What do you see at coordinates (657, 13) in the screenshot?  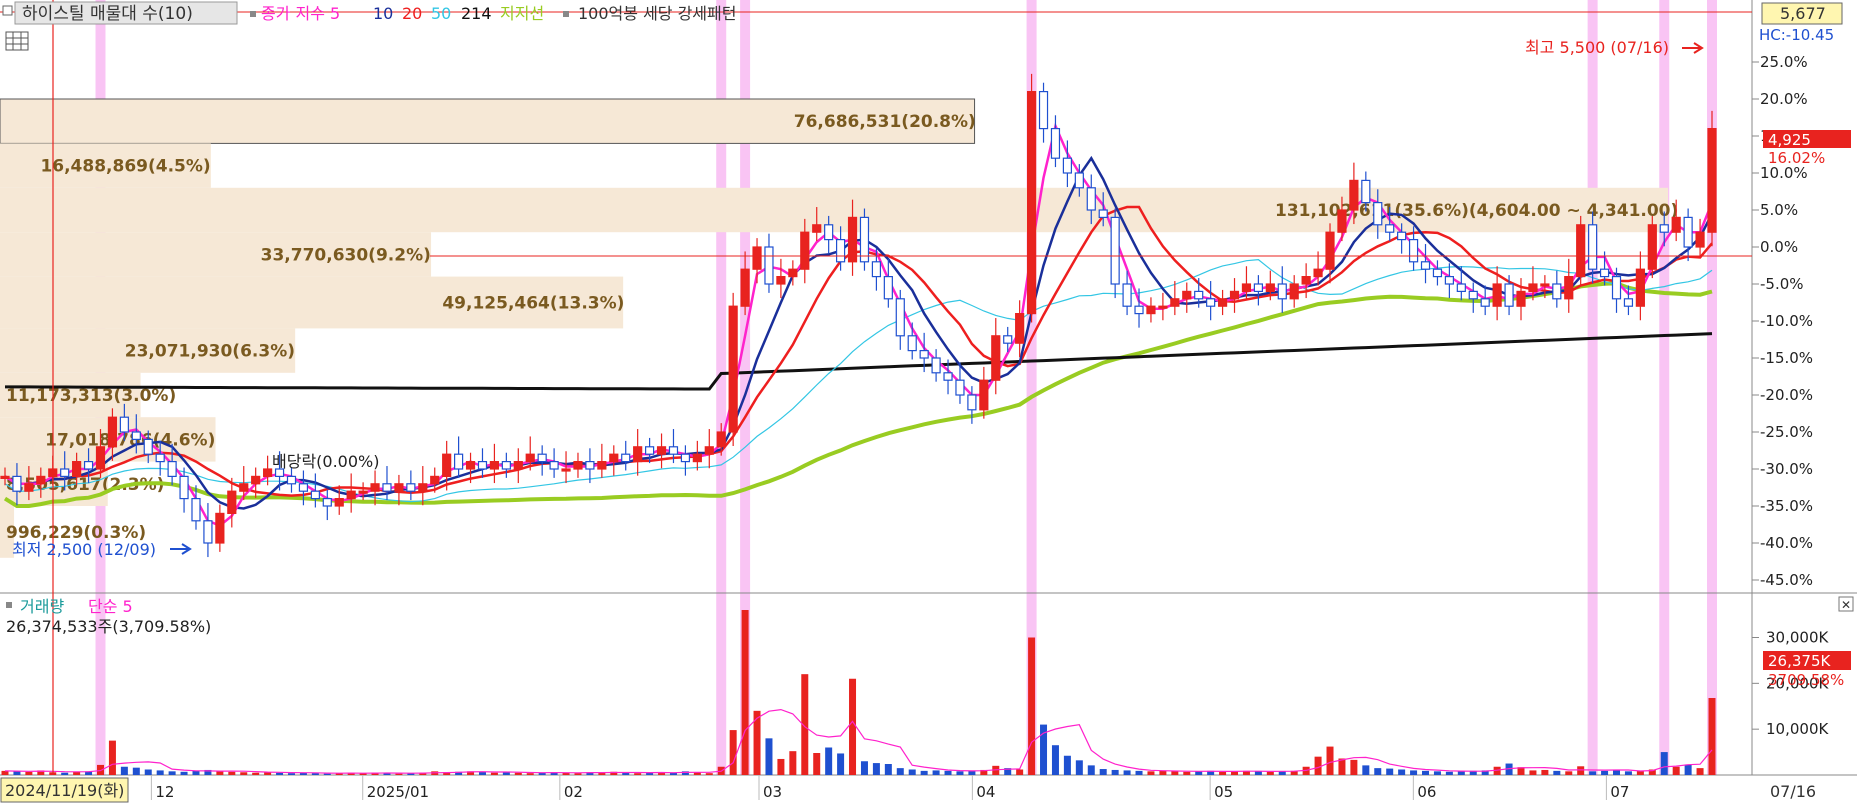 I see `pattern-legend: 100억봉 세당 강세패턴` at bounding box center [657, 13].